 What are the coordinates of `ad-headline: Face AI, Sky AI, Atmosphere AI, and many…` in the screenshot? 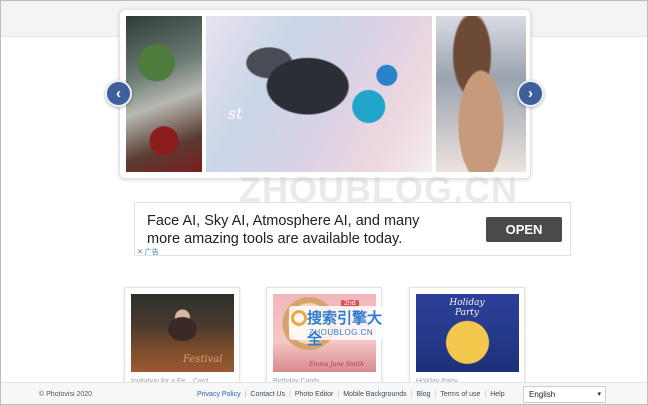 It's located at (283, 230).